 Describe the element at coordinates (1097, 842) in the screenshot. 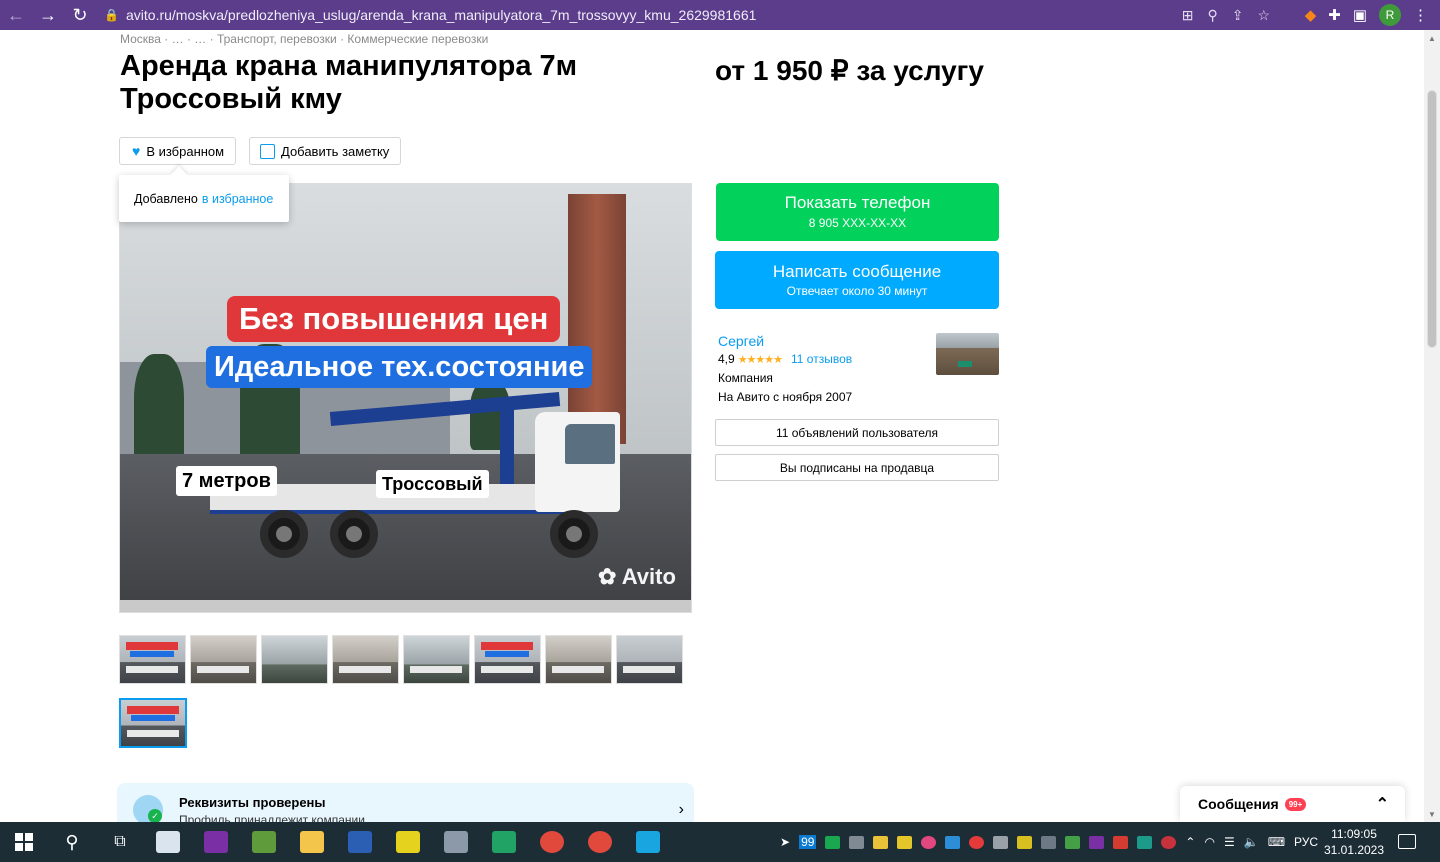

I see `onenote-tray-icon` at that location.